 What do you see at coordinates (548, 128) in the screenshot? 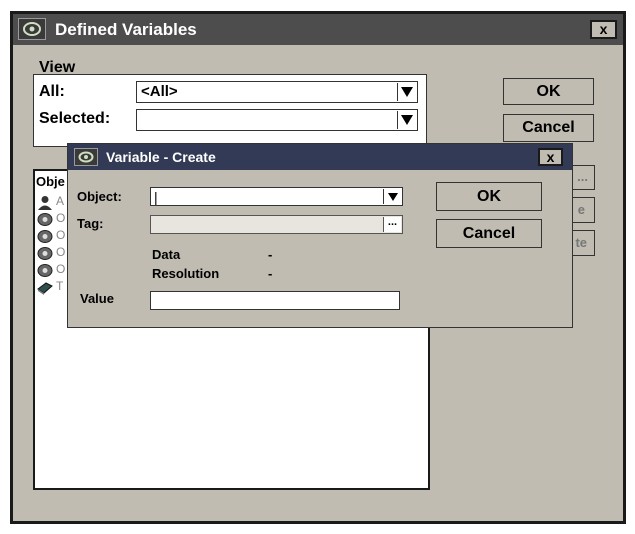
I see `cancel-button: Cancel` at bounding box center [548, 128].